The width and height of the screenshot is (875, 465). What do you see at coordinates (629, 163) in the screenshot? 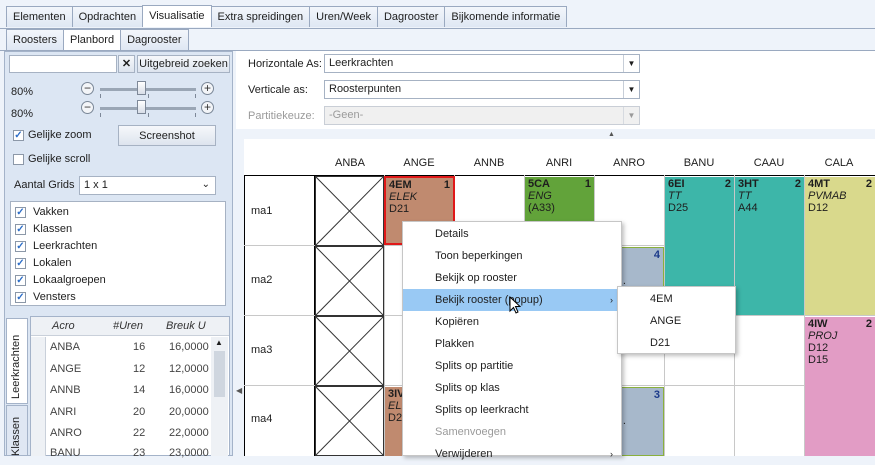
I see `col-header: ANRO` at bounding box center [629, 163].